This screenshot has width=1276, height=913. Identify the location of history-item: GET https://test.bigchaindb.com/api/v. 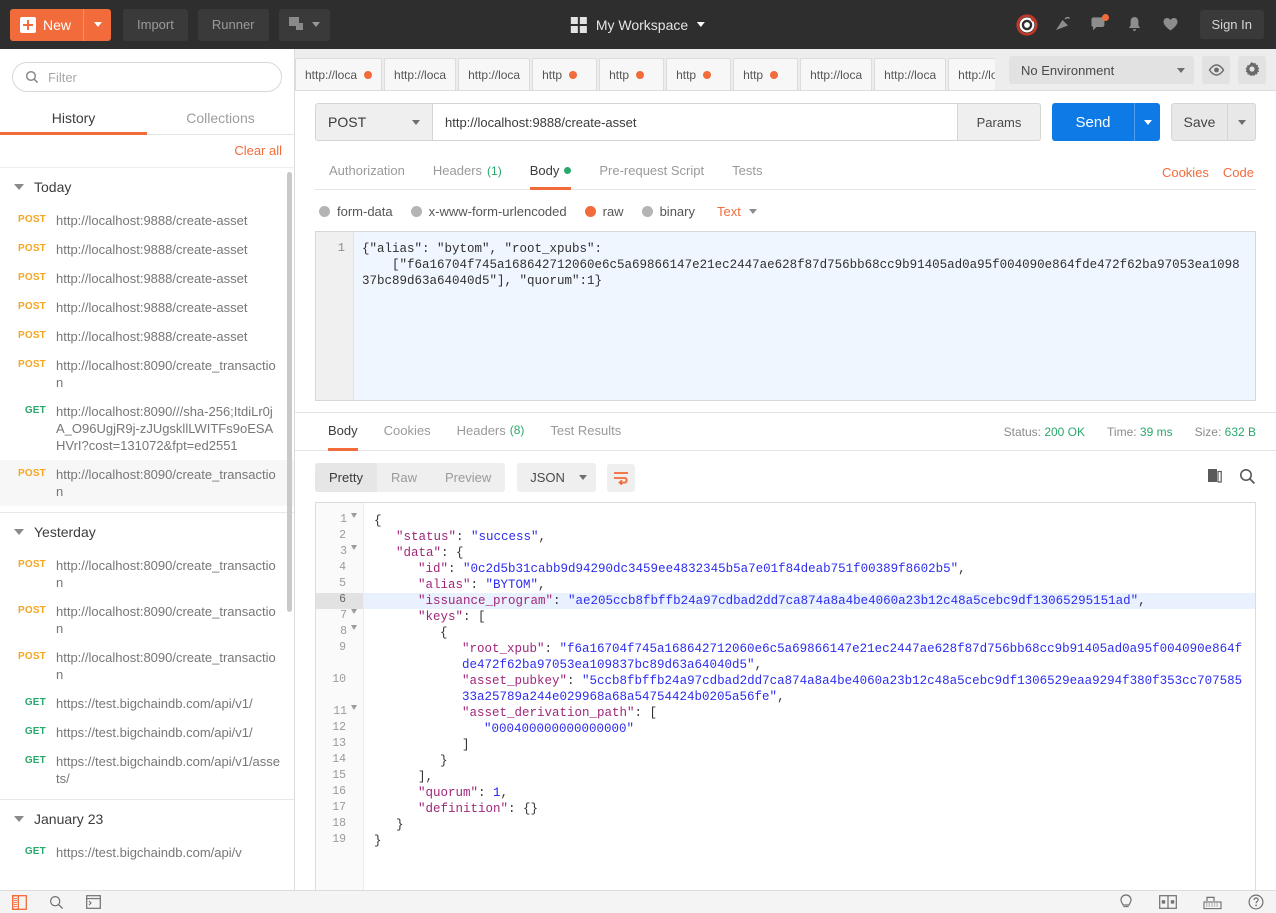
(147, 852).